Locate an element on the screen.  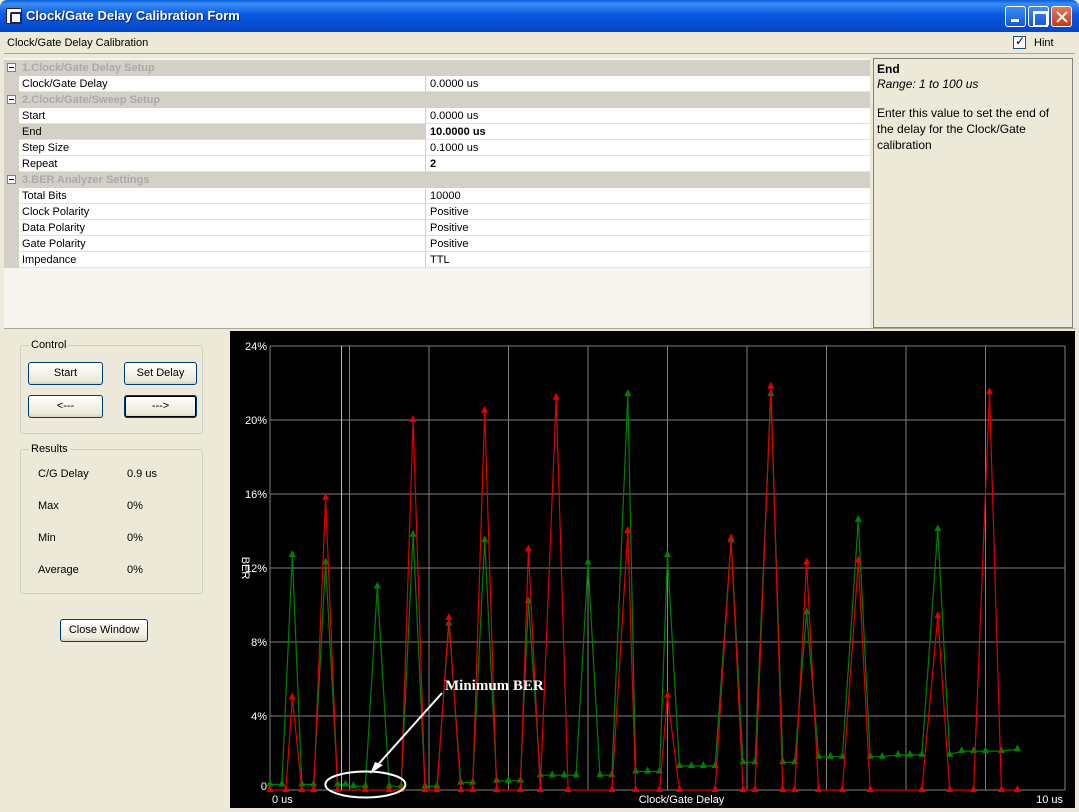
prop-row-end: End 10.0000 us is located at coordinates (437, 132).